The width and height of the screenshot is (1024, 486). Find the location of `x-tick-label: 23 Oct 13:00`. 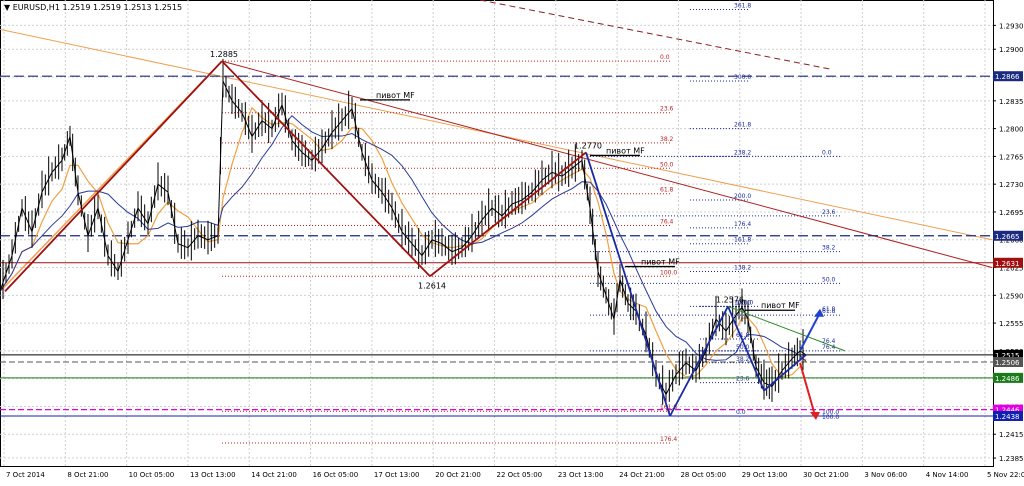

x-tick-label: 23 Oct 13:00 is located at coordinates (581, 475).